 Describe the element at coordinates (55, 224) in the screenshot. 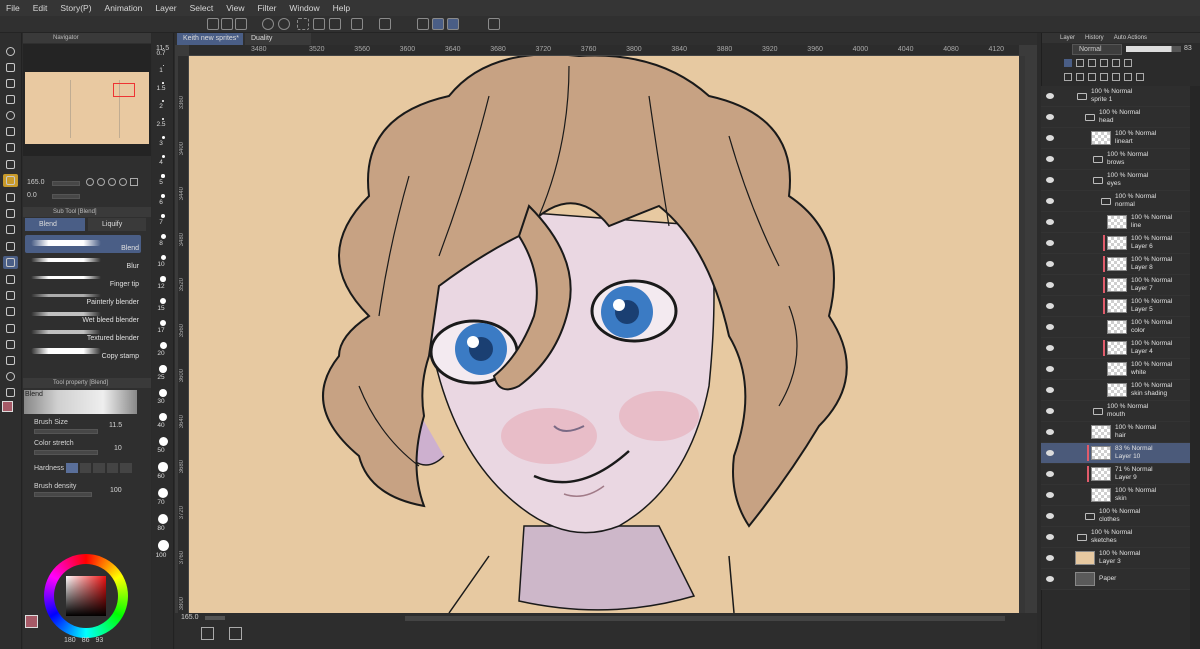

I see `subtool-tab-blend: Blend` at that location.